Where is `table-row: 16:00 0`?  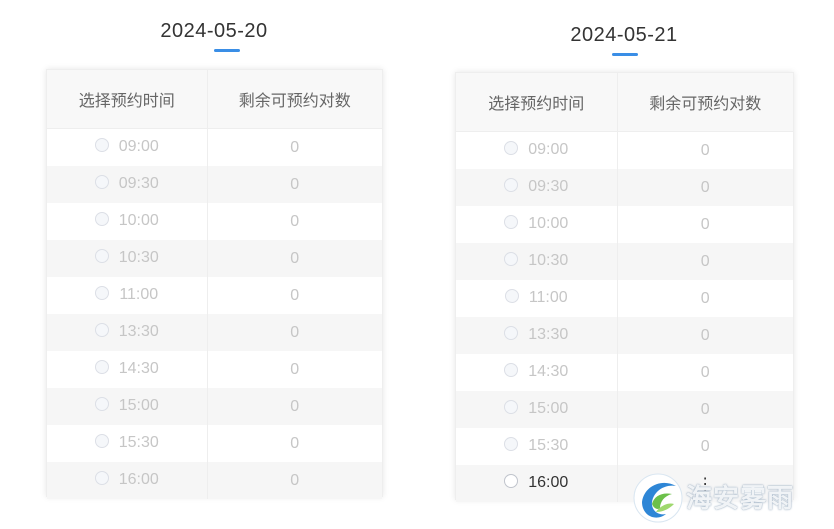 table-row: 16:00 0 is located at coordinates (214, 480).